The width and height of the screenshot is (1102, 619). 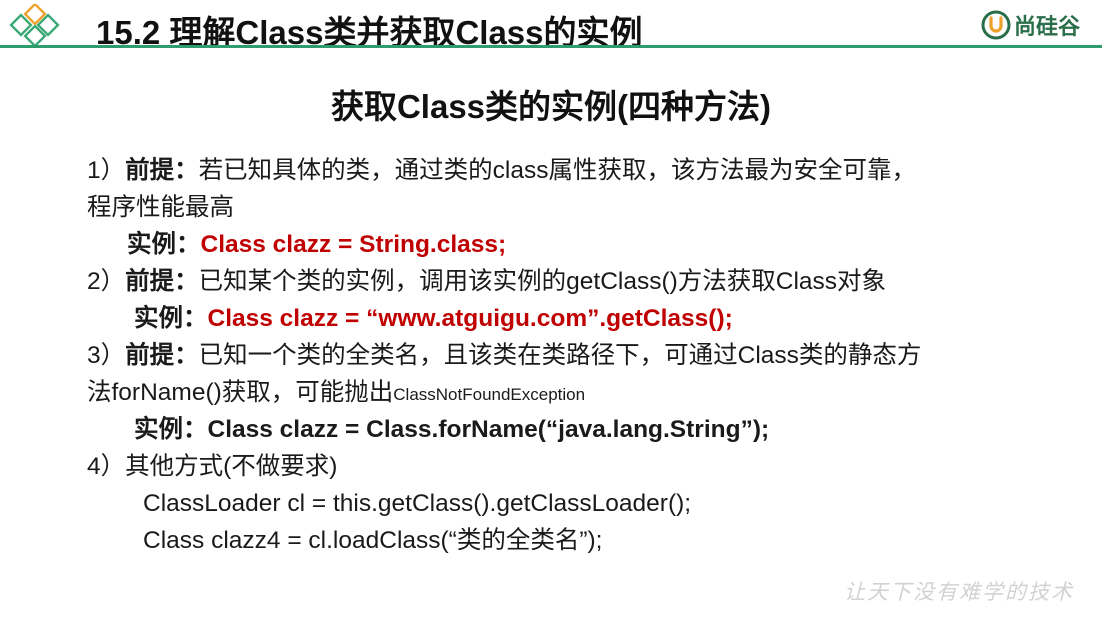 I want to click on method-3-line-1: 3）前提：已知一个类的全类名，且该类在类路径下，可通过Class类的静态方, so click(x=582, y=355).